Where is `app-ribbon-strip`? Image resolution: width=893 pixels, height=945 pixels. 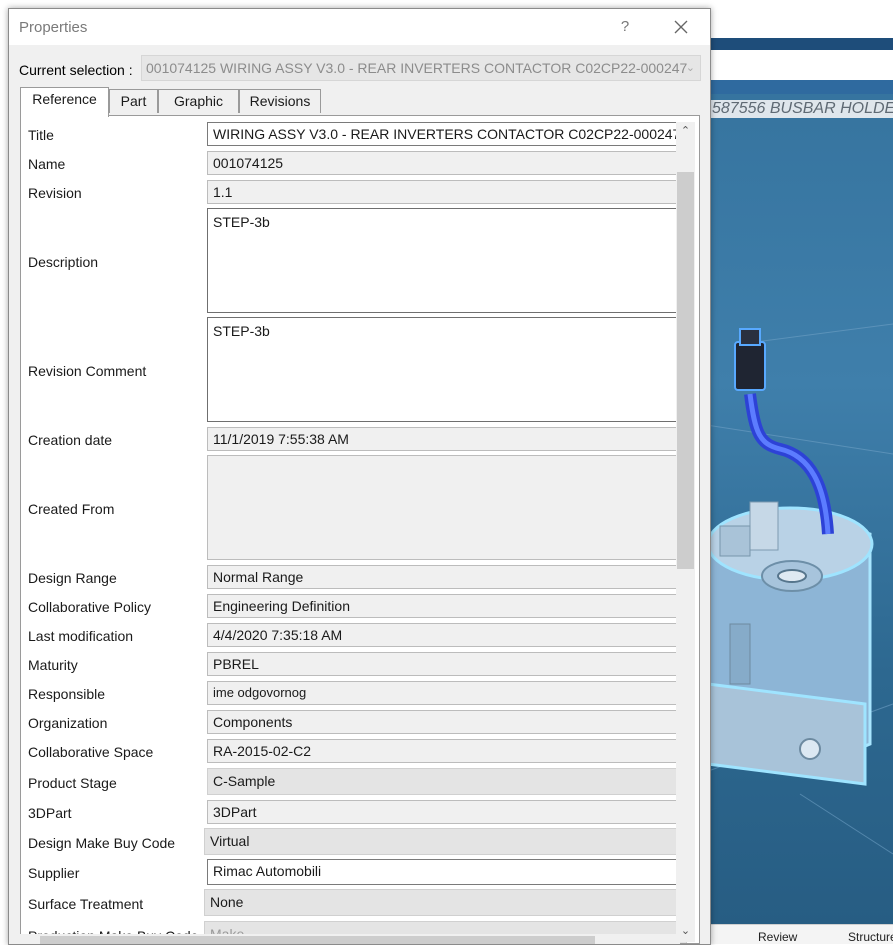
app-ribbon-strip is located at coordinates (796, 87).